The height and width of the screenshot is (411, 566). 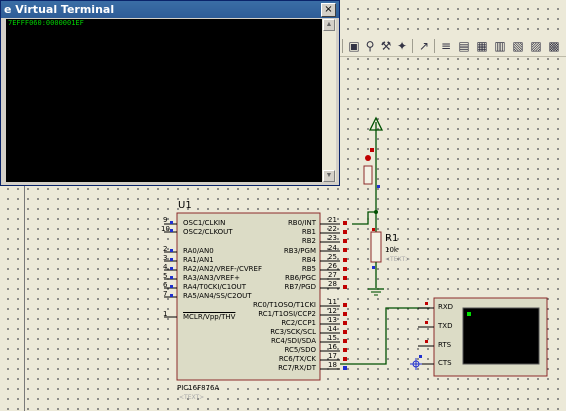 I want to click on resistor-r1, so click(x=376, y=258).